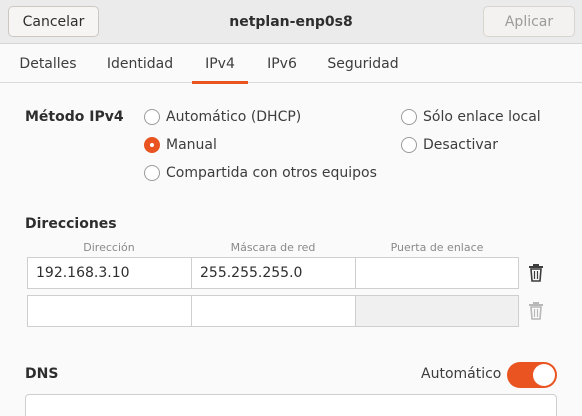 Image resolution: width=582 pixels, height=416 pixels. Describe the element at coordinates (273, 311) in the screenshot. I see `netmask-input` at that location.